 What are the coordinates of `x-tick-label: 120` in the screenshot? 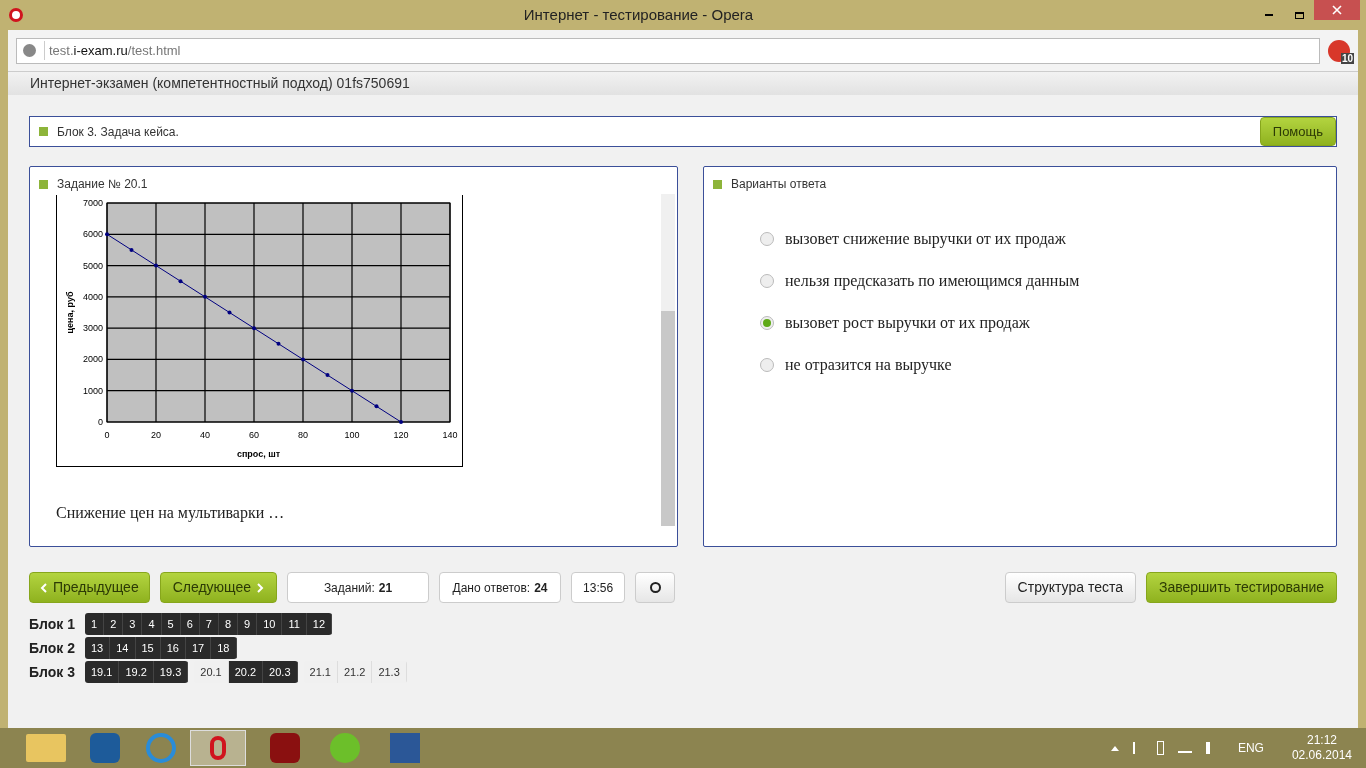 It's located at (401, 435).